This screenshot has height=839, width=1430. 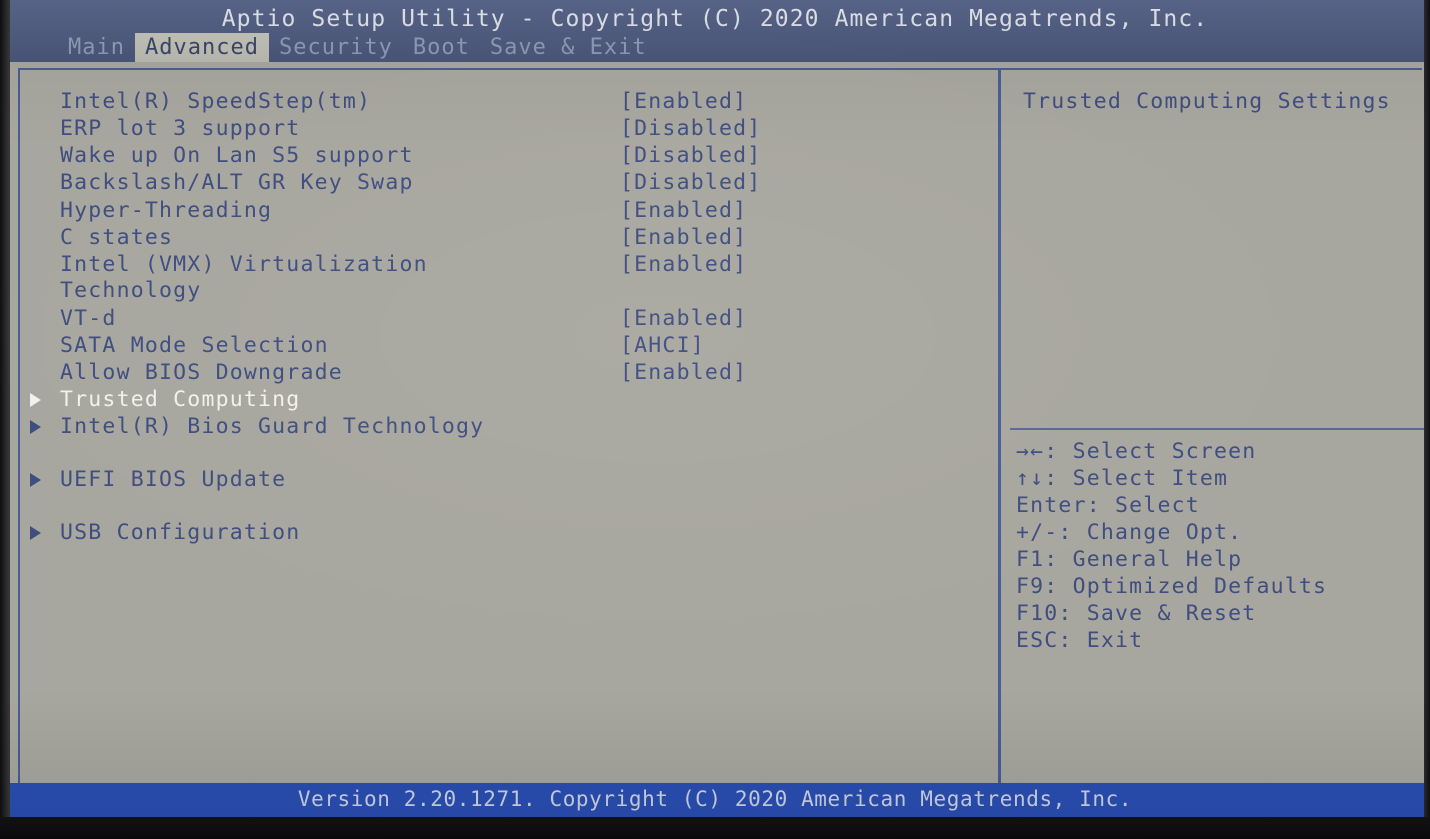 What do you see at coordinates (441, 48) in the screenshot?
I see `tab-boot: Boot` at bounding box center [441, 48].